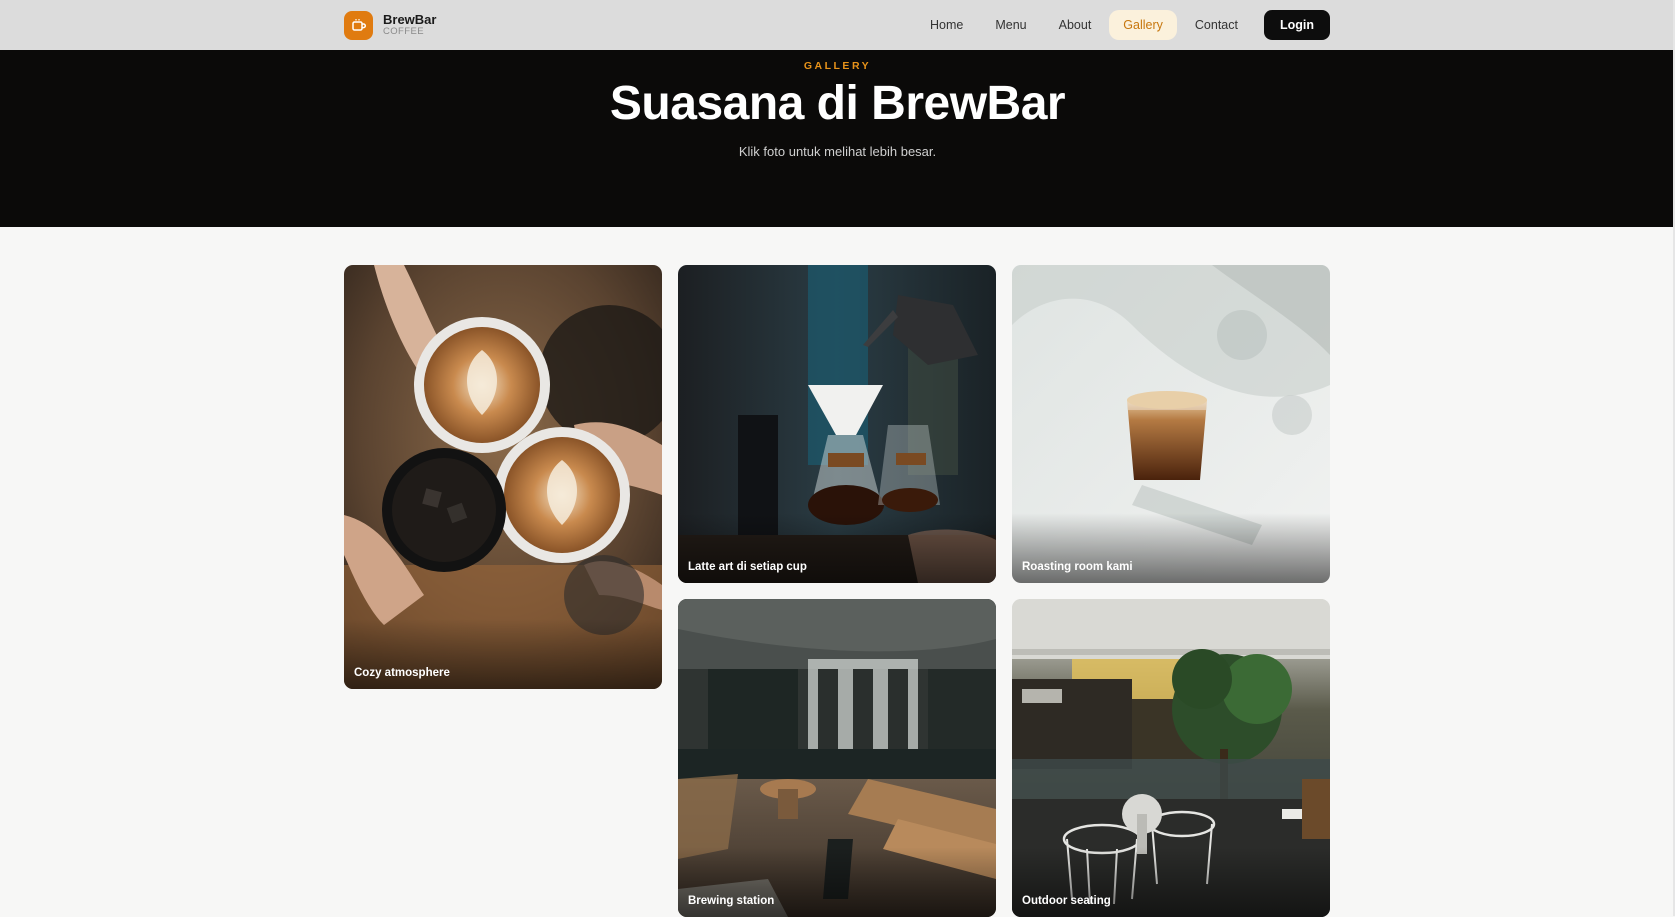 The height and width of the screenshot is (917, 1675). What do you see at coordinates (946, 25) in the screenshot?
I see `nav-item-home: Home` at bounding box center [946, 25].